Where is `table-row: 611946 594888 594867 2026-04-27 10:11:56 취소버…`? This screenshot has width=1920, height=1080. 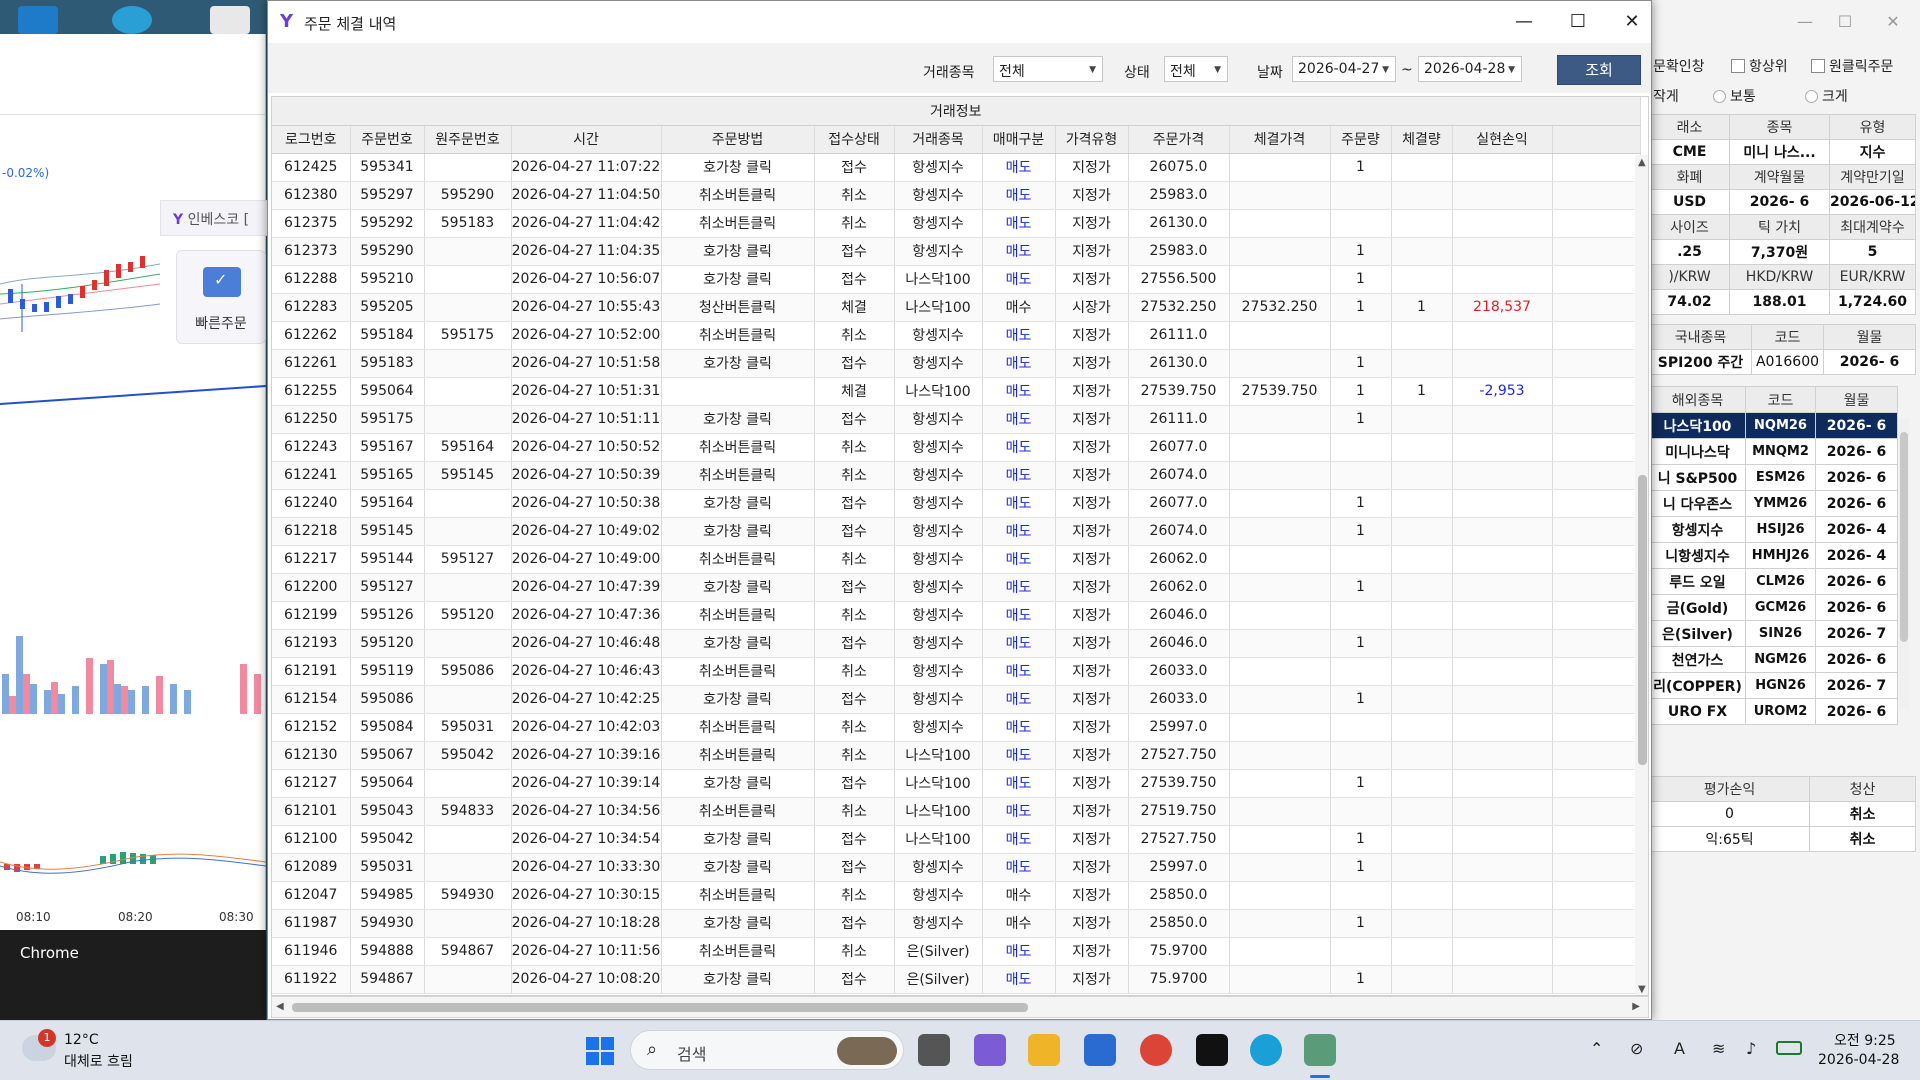
table-row: 611946 594888 594867 2026-04-27 10:11:56 취소버… is located at coordinates (956, 951).